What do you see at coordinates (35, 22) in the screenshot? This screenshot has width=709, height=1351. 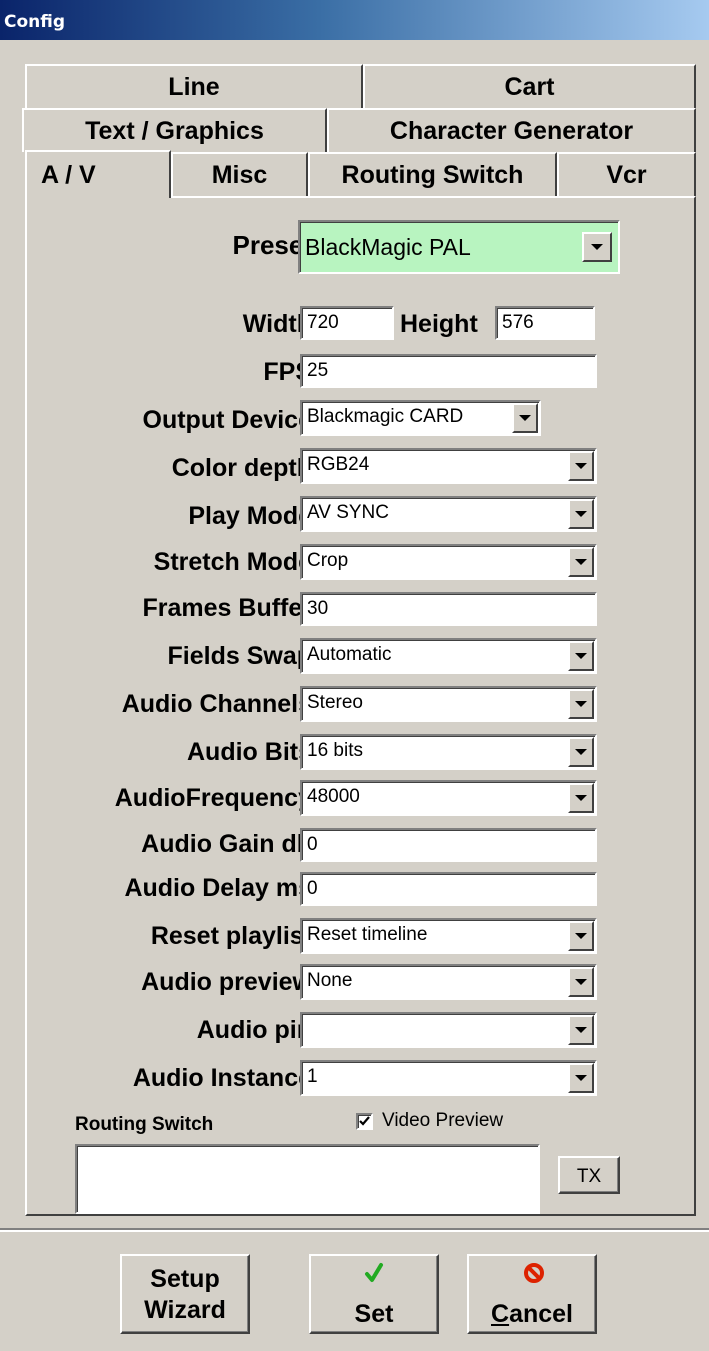 I see `window-title: Config` at bounding box center [35, 22].